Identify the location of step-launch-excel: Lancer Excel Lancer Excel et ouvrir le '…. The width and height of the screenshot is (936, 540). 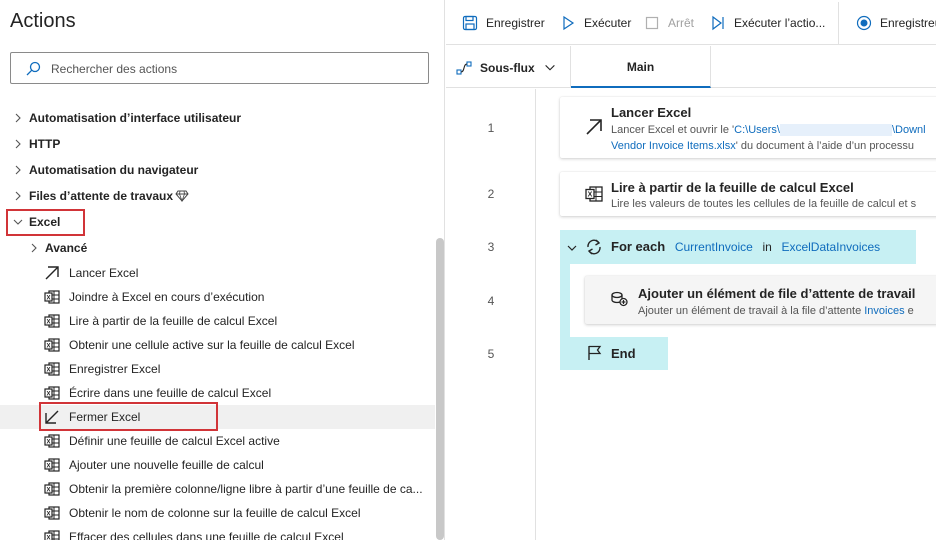
(748, 127).